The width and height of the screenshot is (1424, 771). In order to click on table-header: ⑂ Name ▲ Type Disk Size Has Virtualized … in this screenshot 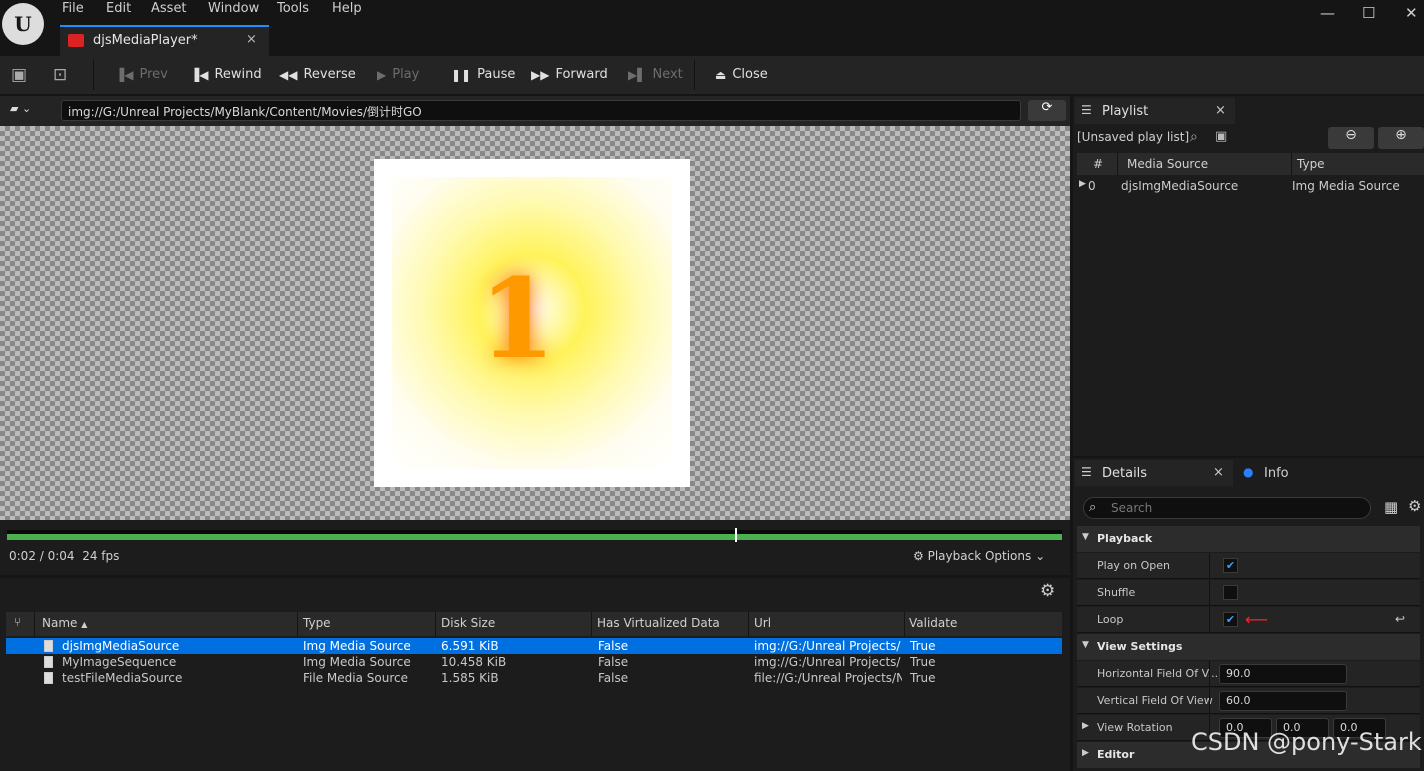, I will do `click(534, 624)`.